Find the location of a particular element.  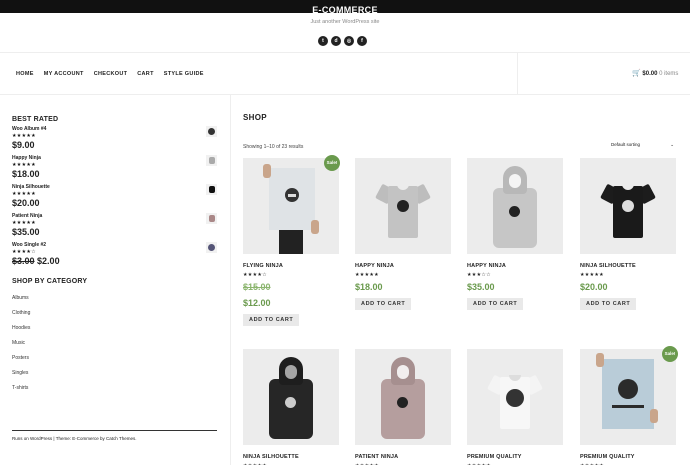

category-item-singles: Singles is located at coordinates (114, 373).